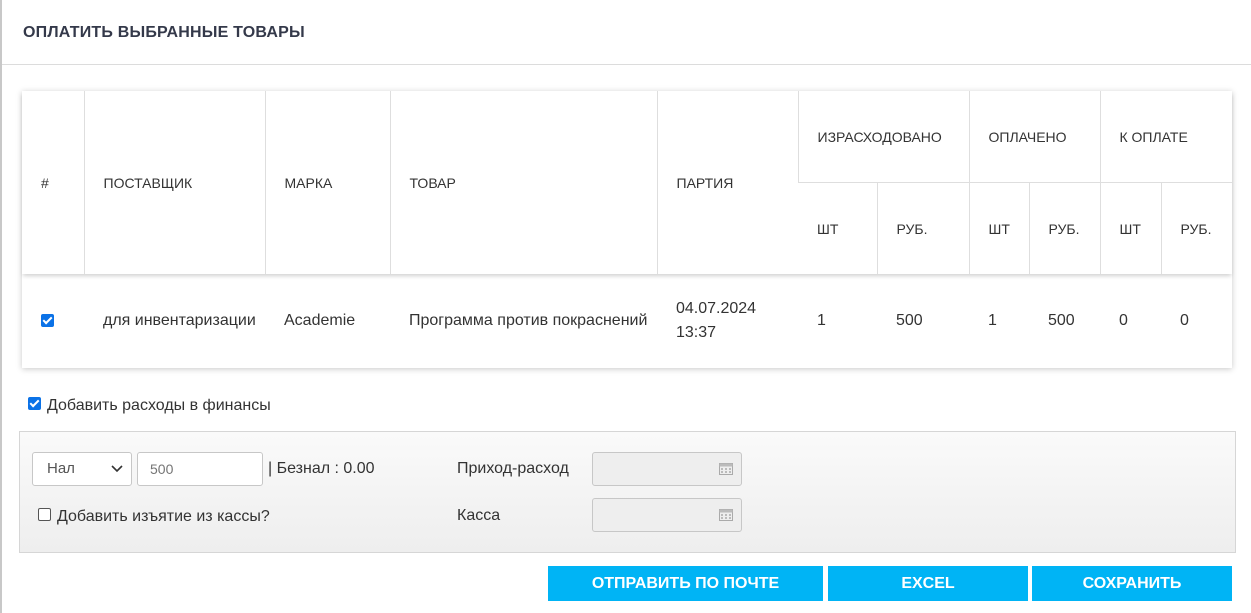 This screenshot has height=613, width=1251. I want to click on col-header-supplier: ПОСТАВЩИК, so click(174, 182).